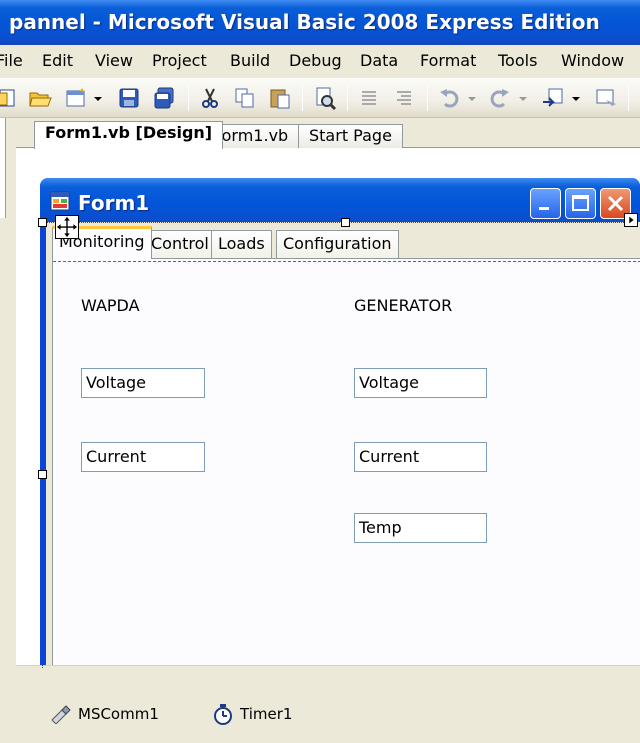 This screenshot has width=640, height=743. I want to click on maximize-icon, so click(580, 203).